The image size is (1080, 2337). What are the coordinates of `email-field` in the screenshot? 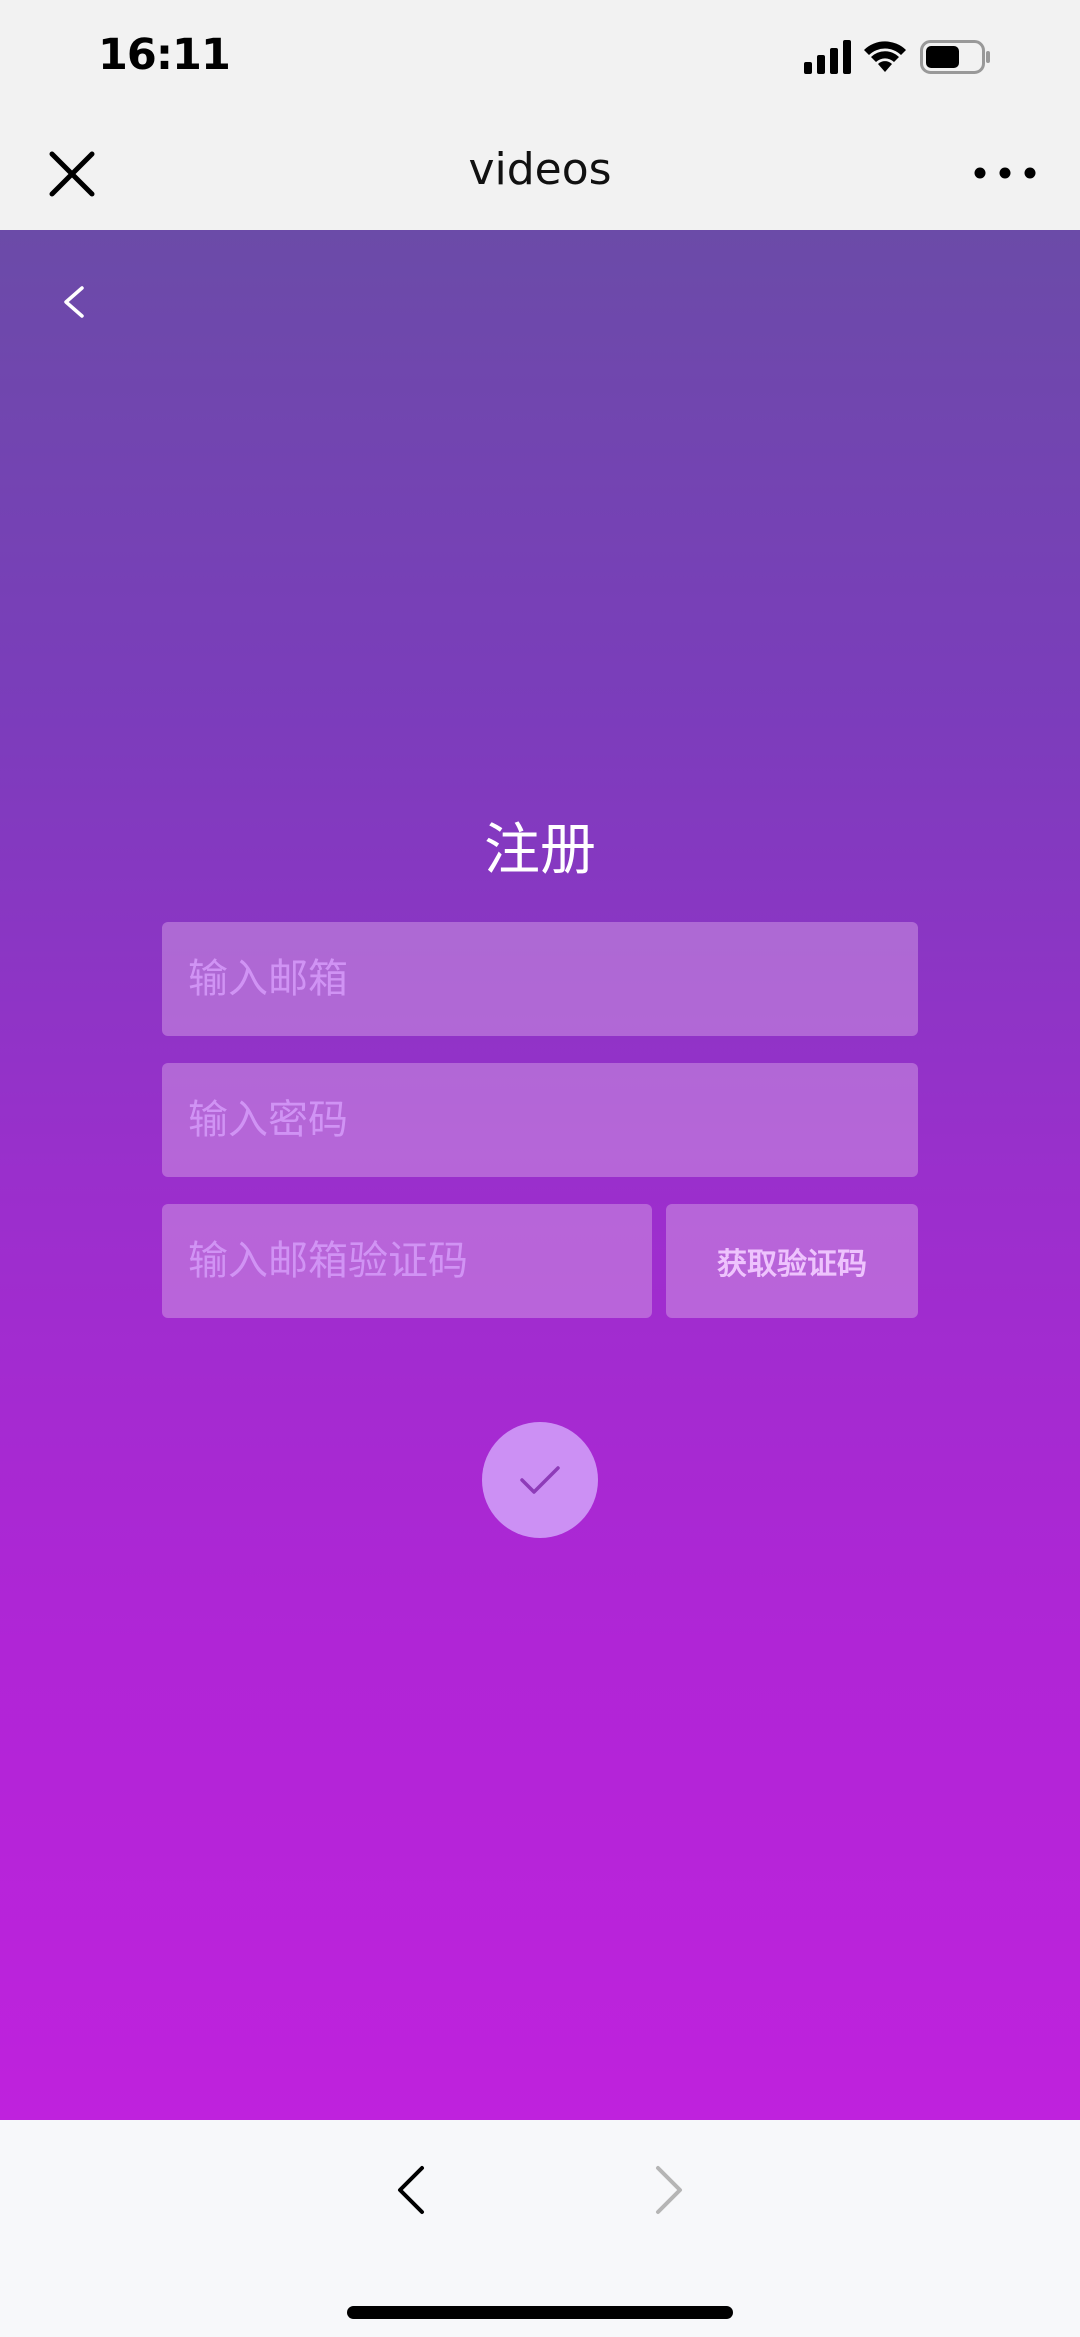 It's located at (540, 979).